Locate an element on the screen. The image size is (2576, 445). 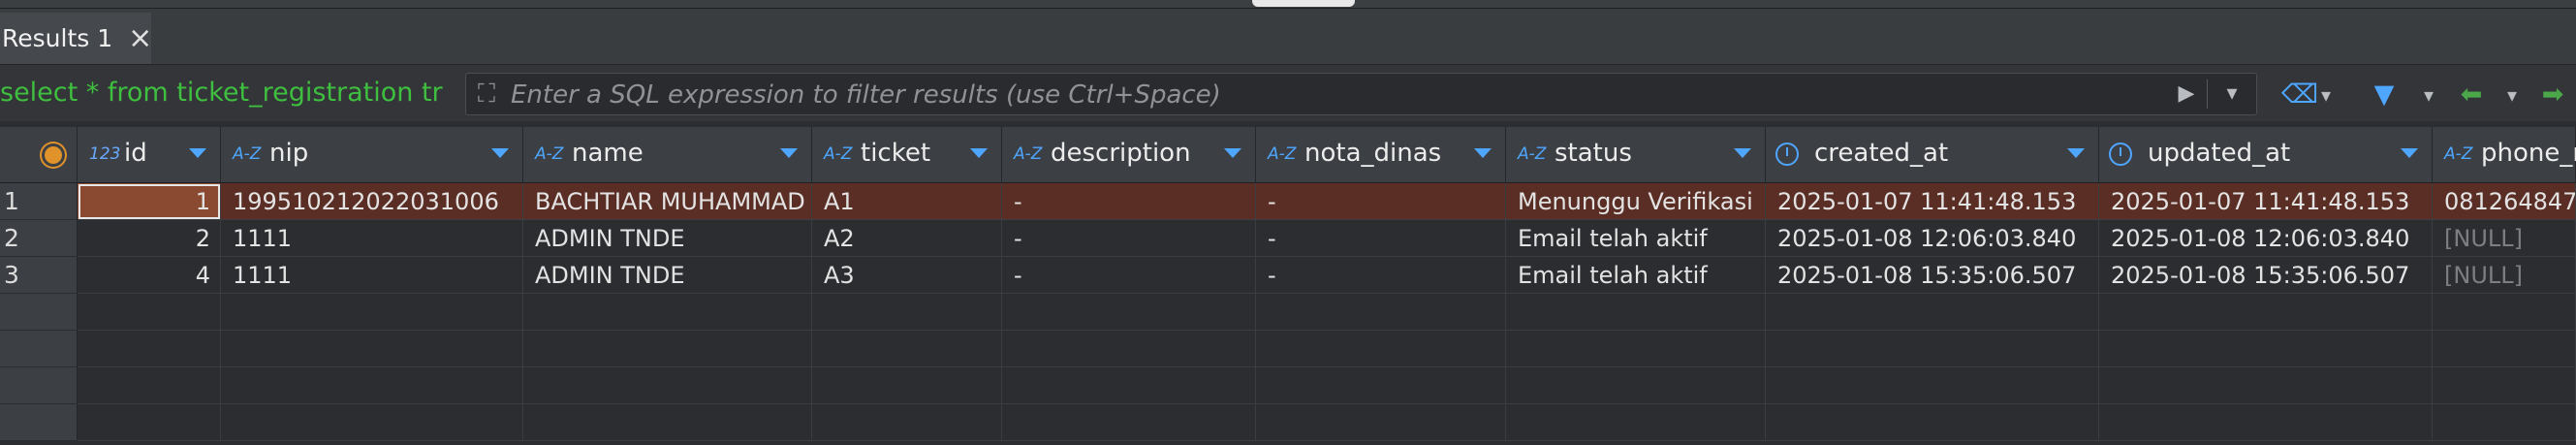
tab-label: Results 1 is located at coordinates (57, 38).